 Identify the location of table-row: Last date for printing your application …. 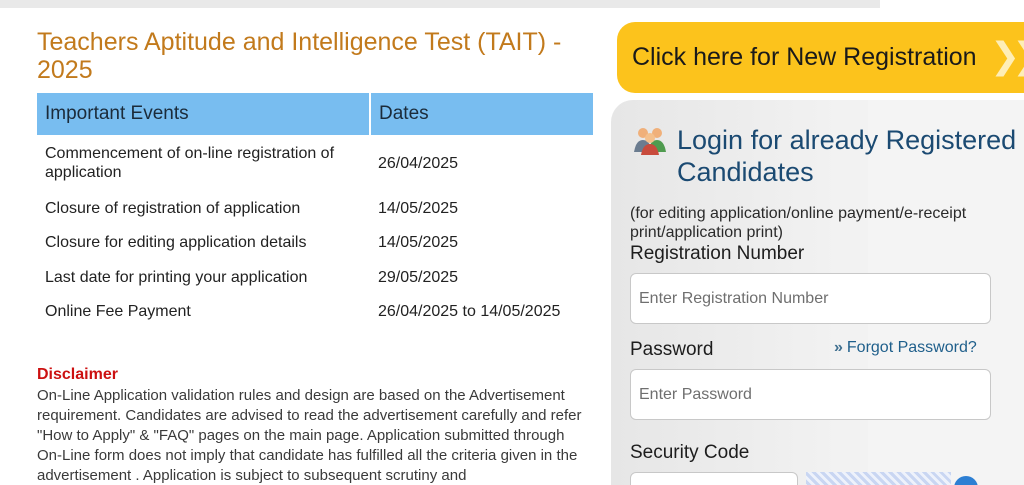
(315, 277).